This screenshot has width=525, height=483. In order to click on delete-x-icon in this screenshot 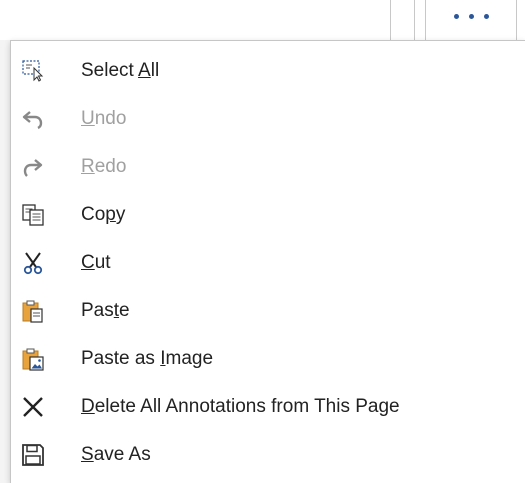, I will do `click(33, 407)`.